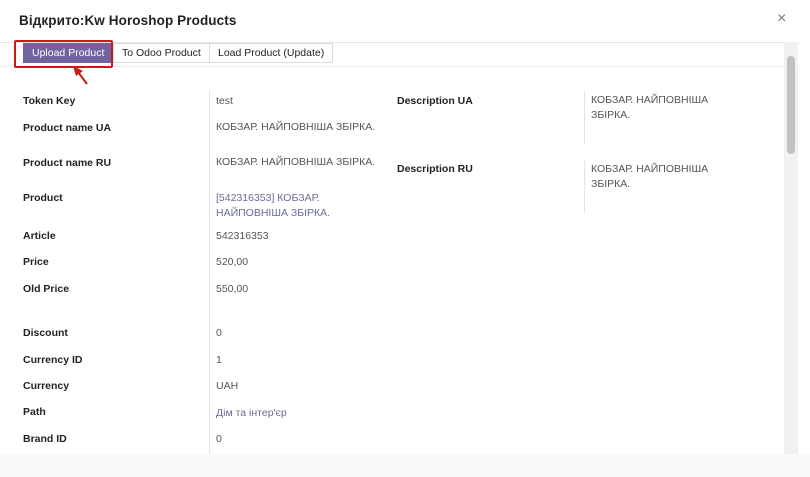  I want to click on description-ru-label: Description RU, so click(435, 169).